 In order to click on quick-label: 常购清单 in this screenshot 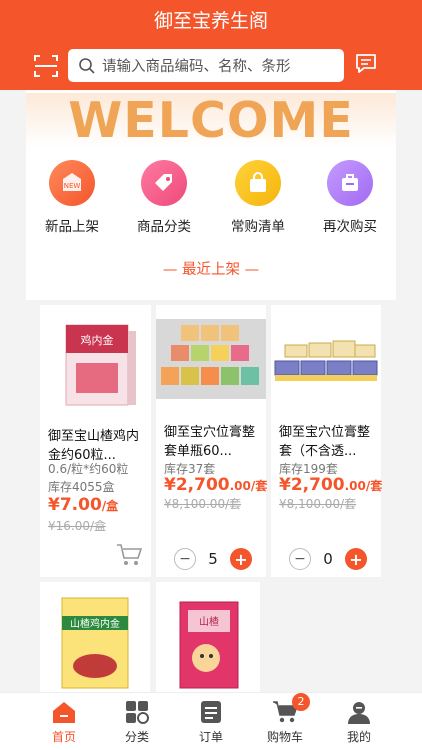, I will do `click(258, 227)`.